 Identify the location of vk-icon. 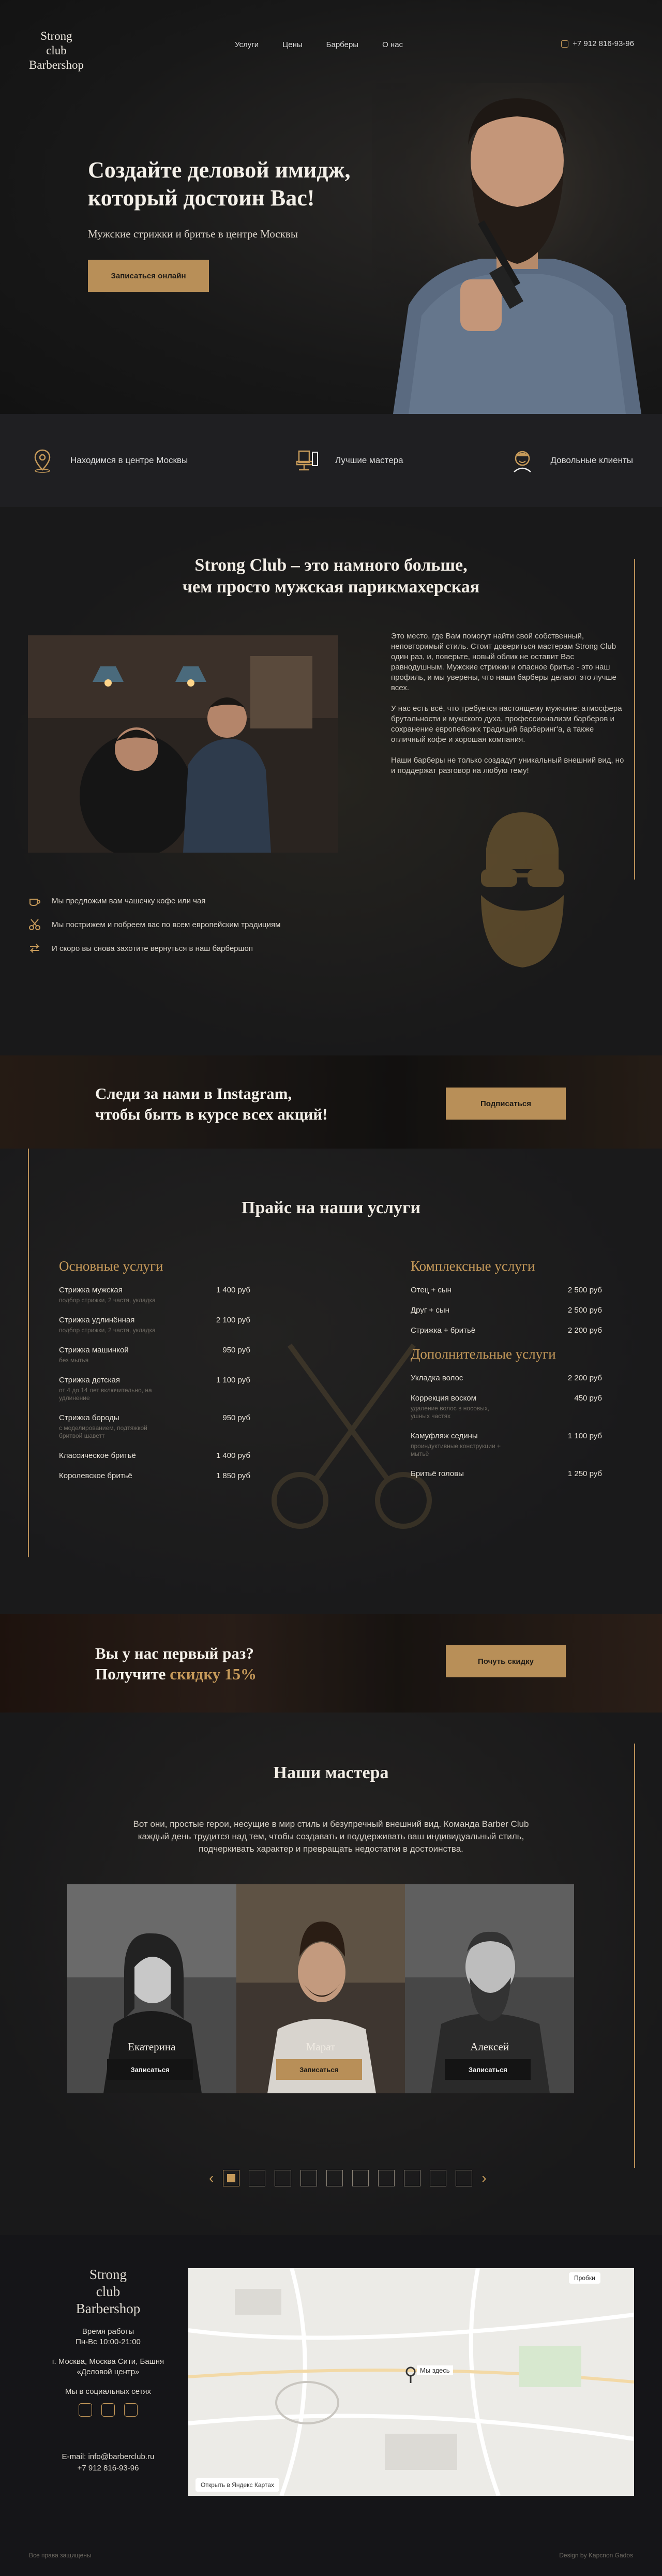
(86, 2410).